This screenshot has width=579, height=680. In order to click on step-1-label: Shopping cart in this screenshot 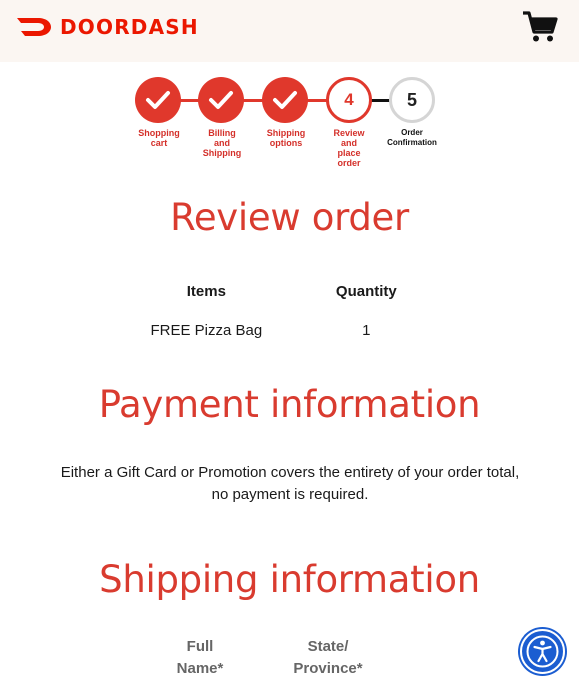, I will do `click(159, 138)`.